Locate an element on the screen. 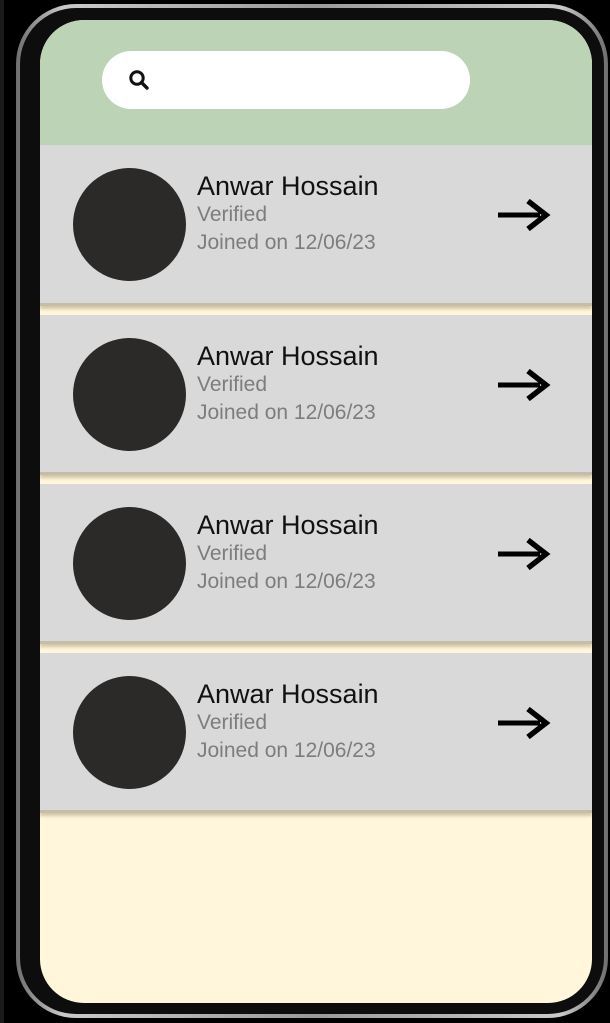 This screenshot has width=610, height=1023. search-bar is located at coordinates (286, 80).